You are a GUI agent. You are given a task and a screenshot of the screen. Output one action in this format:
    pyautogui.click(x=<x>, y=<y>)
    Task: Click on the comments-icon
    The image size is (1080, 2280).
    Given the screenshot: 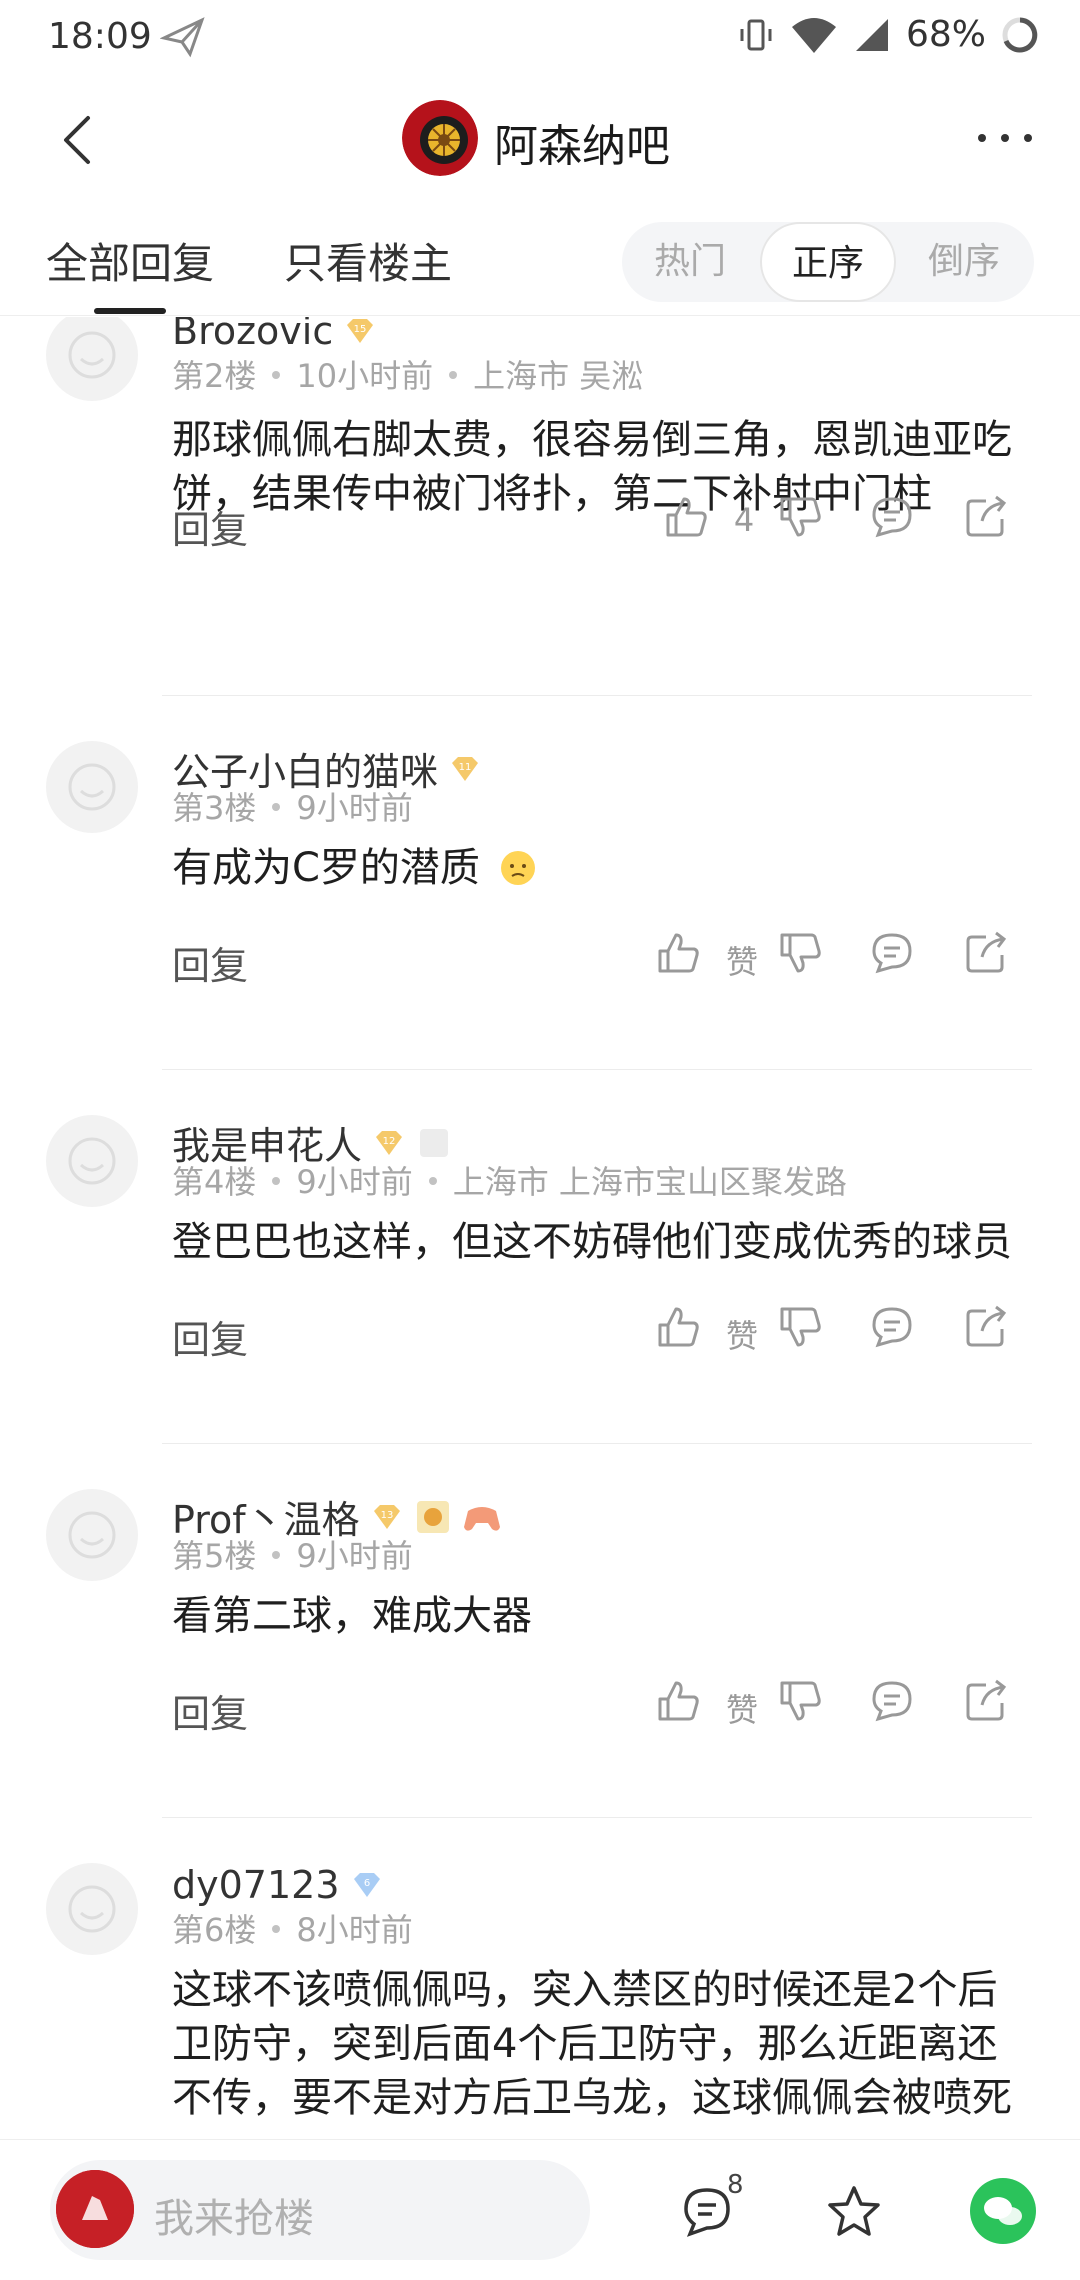 What is the action you would take?
    pyautogui.click(x=707, y=2211)
    